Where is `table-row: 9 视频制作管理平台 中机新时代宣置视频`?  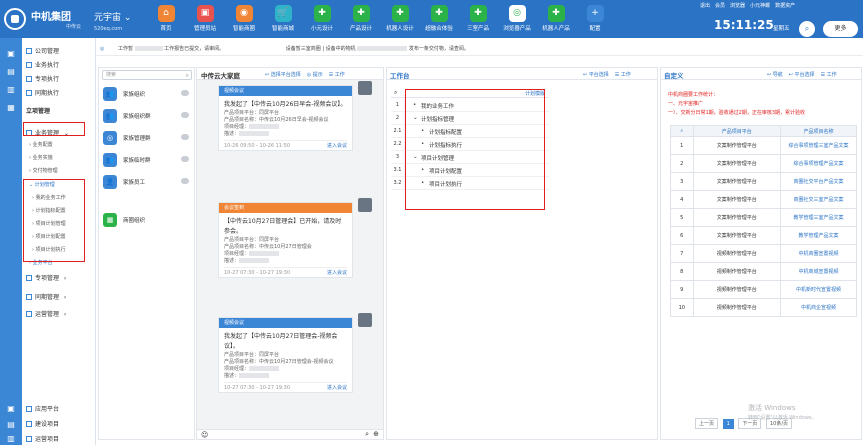
table-row: 9 视频制作管理平台 中机新时代宣置视频 is located at coordinates (764, 289).